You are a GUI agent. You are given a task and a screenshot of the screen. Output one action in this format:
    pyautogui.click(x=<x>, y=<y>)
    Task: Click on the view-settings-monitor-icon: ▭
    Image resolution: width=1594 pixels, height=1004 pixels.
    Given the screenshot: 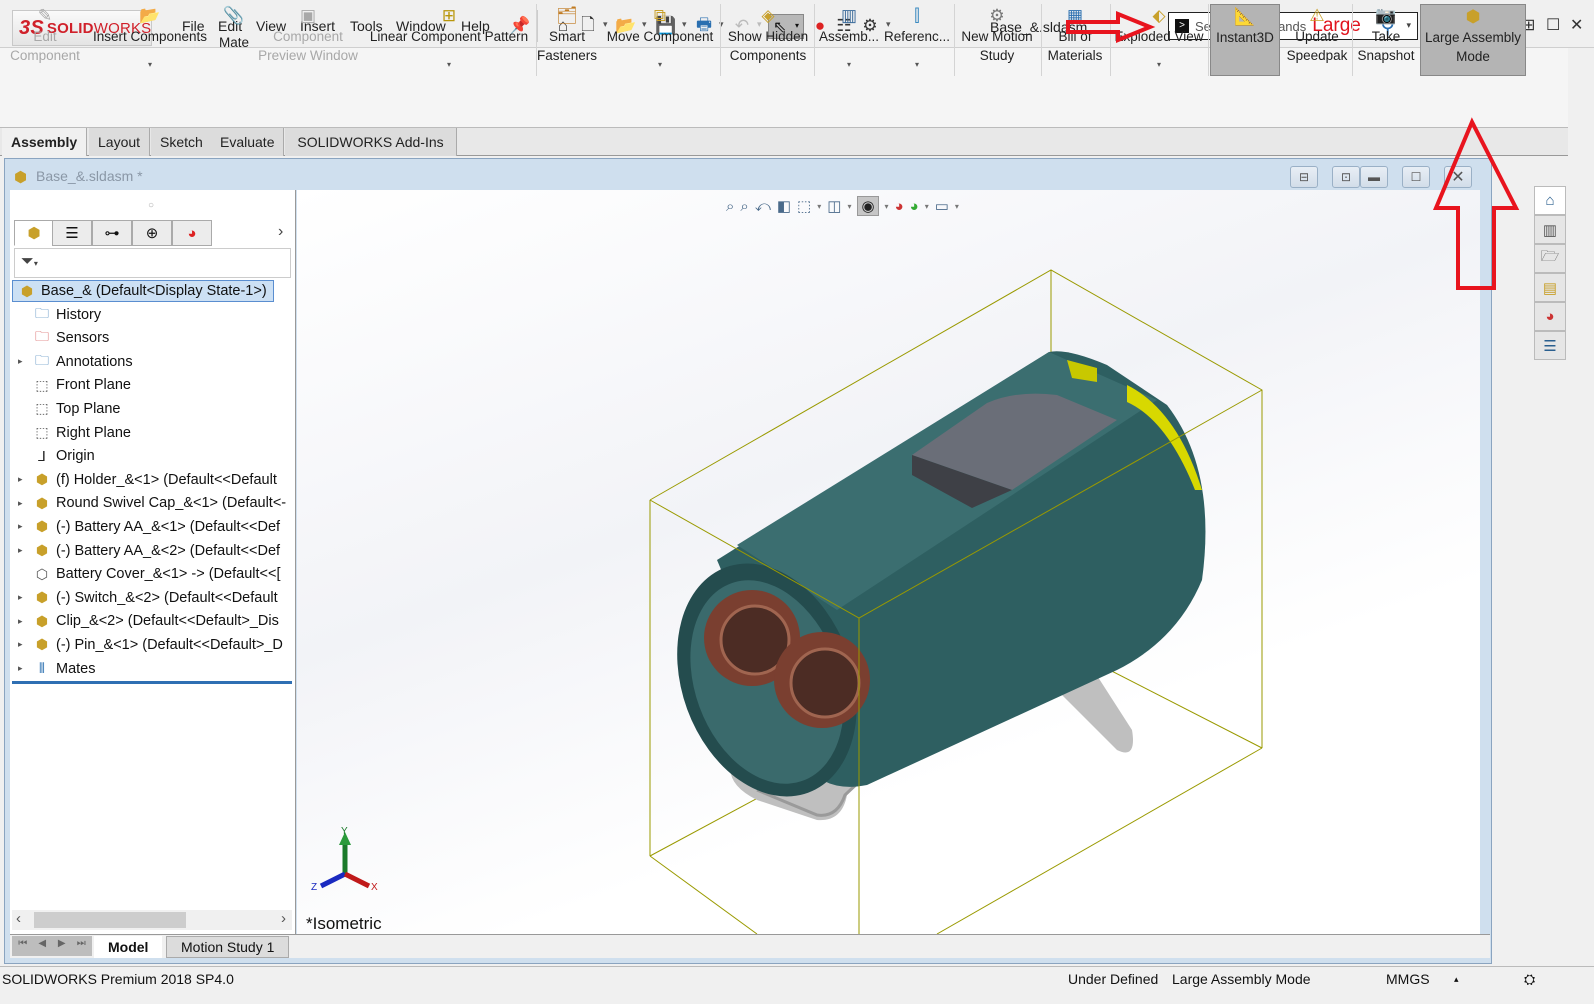 What is the action you would take?
    pyautogui.click(x=942, y=206)
    